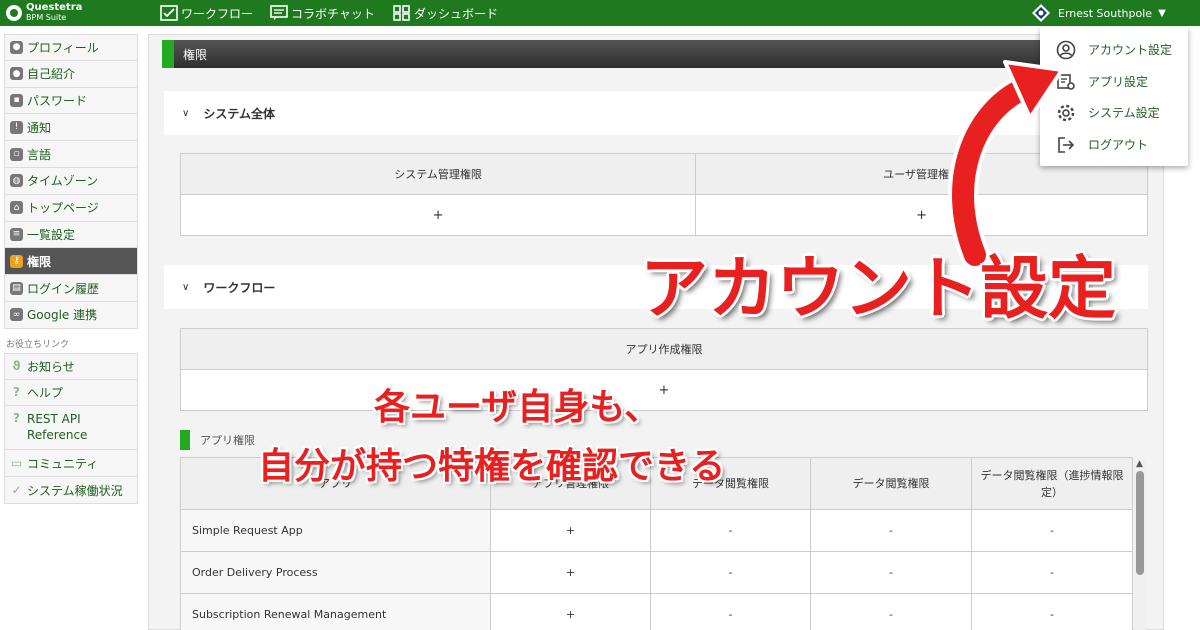 This screenshot has height=630, width=1200. I want to click on menu-item-system-settings: システム設定, so click(1114, 112).